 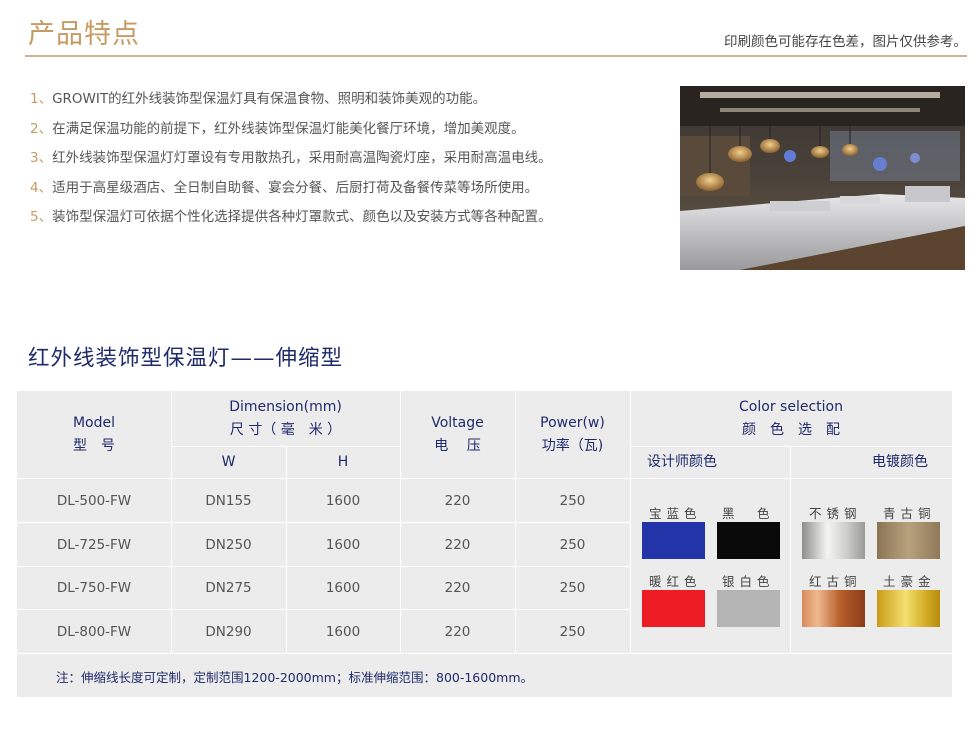 I want to click on feature-item: 1、GROWIT的红外线装饰型保温灯具有保温食物、照明和装饰美观的功能。, so click(x=258, y=99).